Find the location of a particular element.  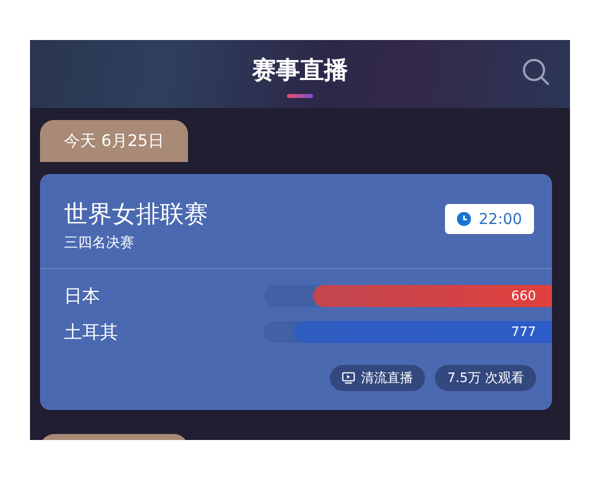

title-underline is located at coordinates (300, 96).